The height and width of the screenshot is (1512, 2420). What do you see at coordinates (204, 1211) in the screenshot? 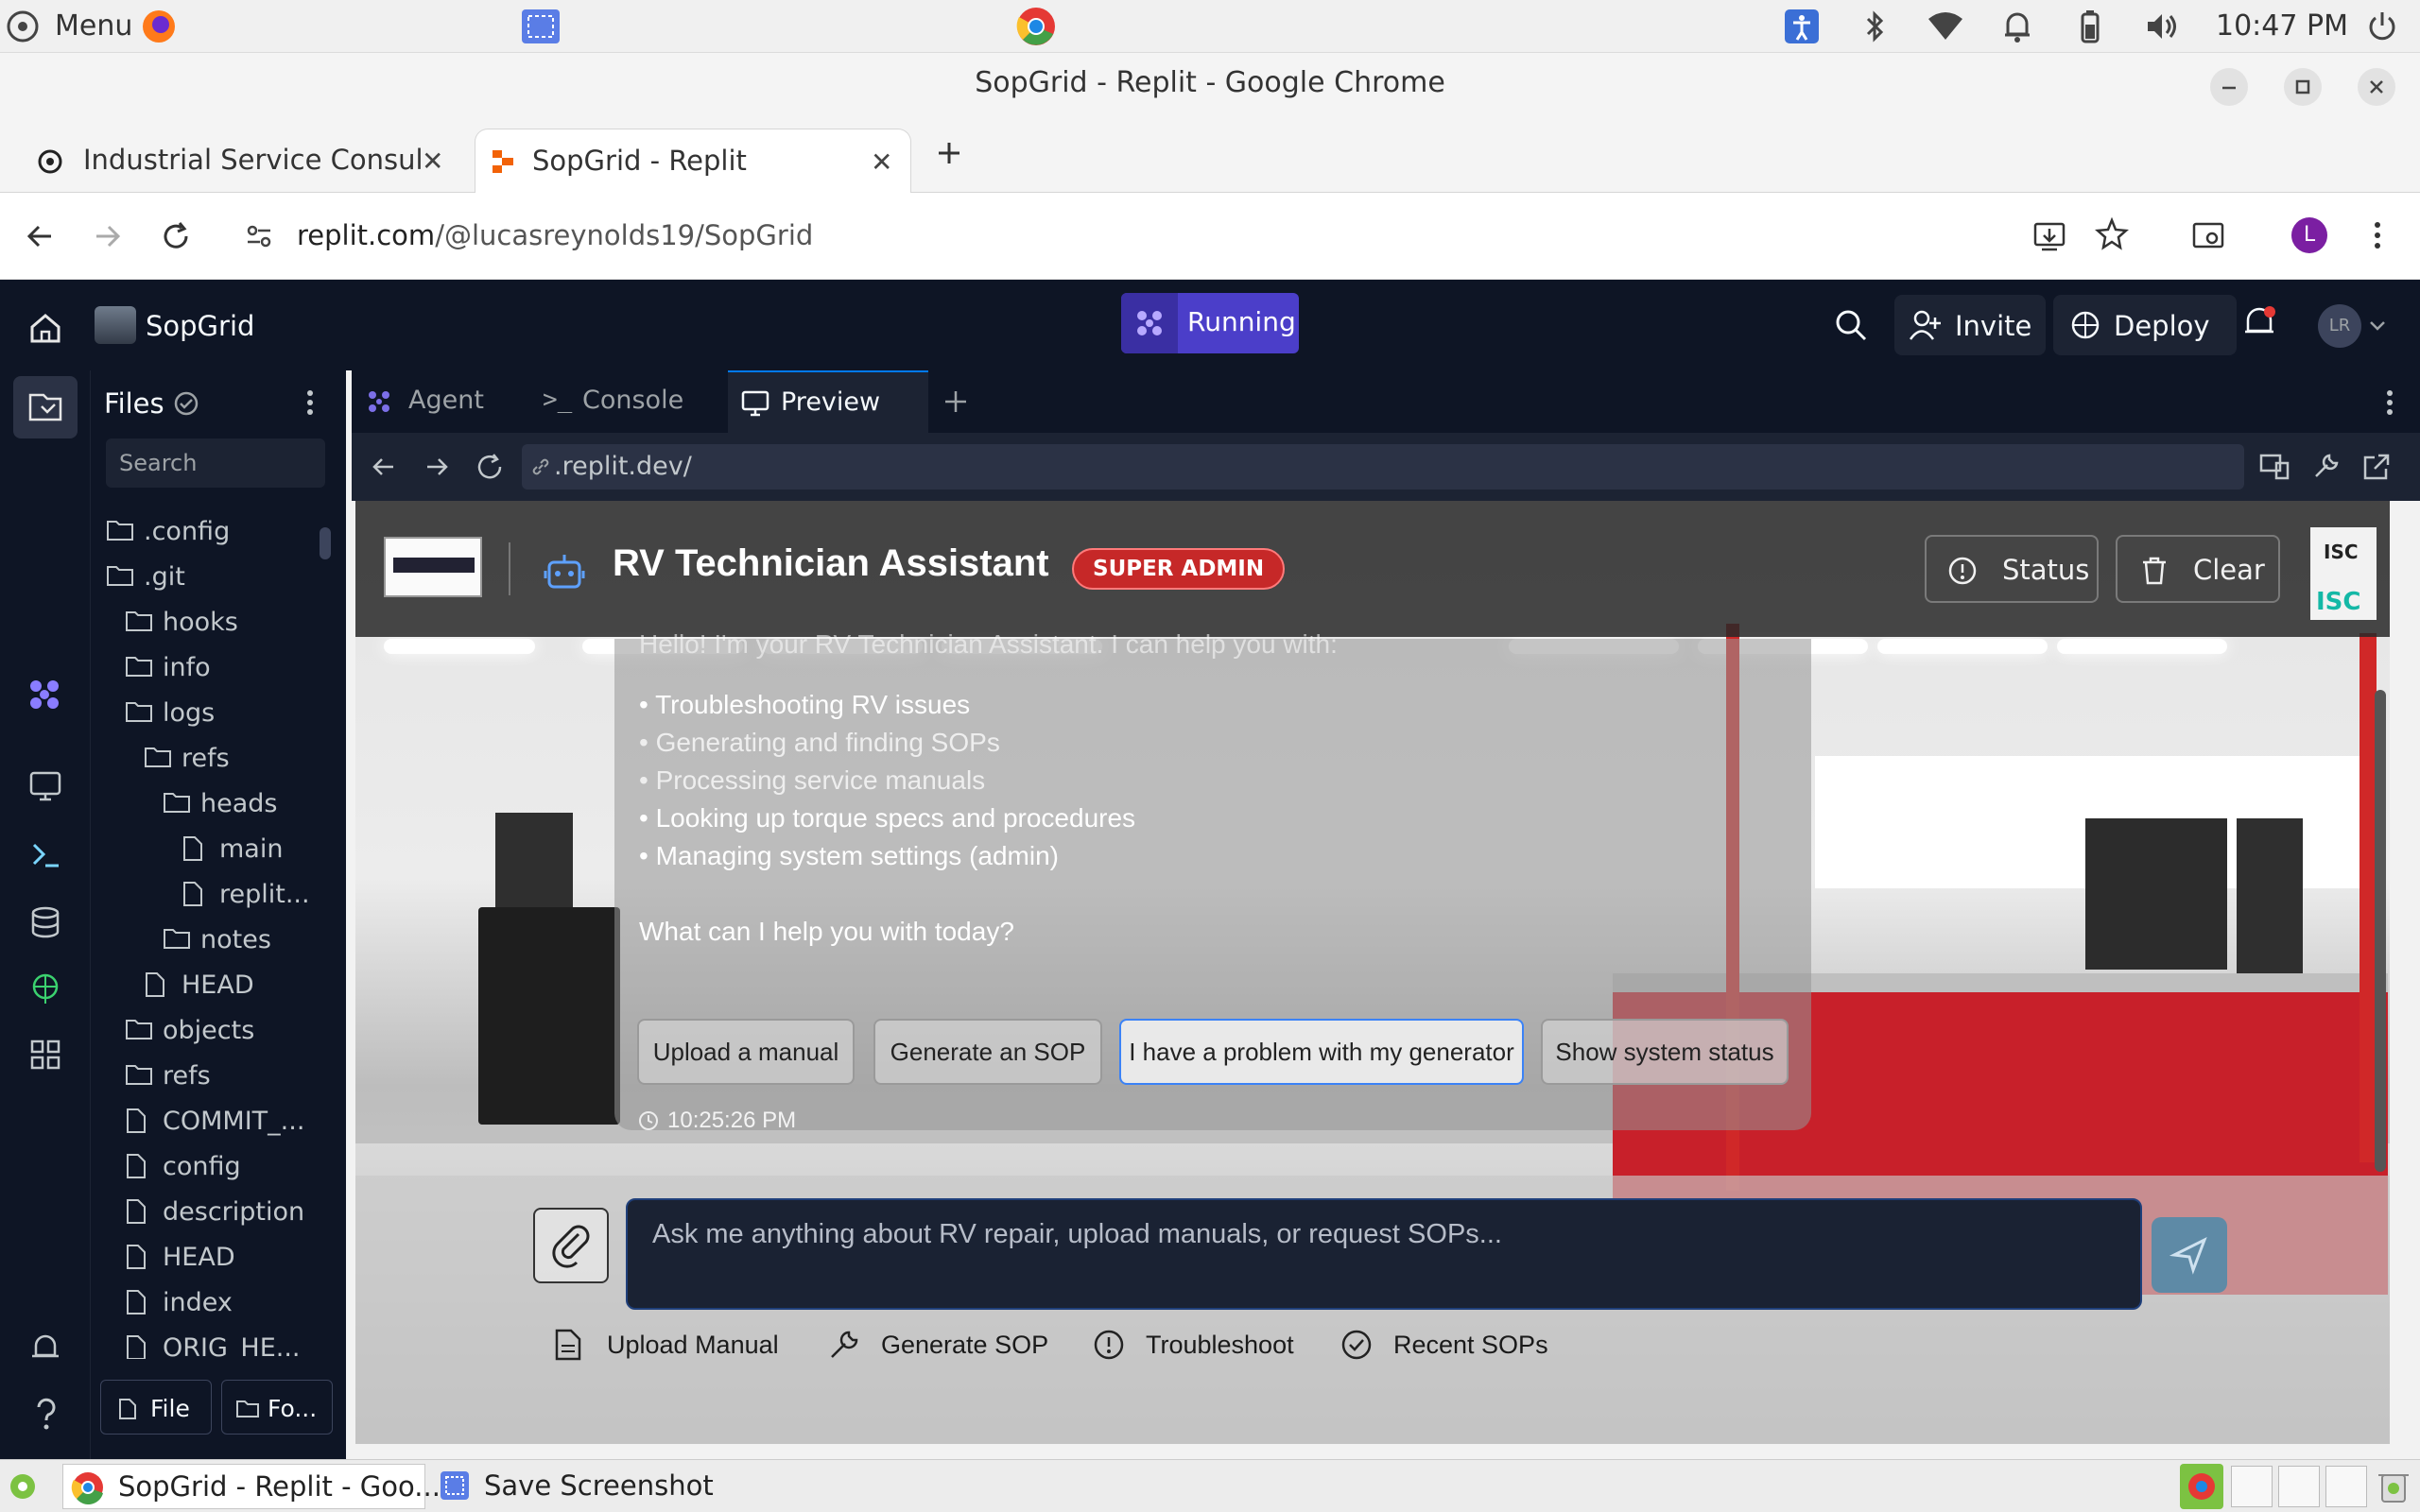
I see `tree-file: description` at bounding box center [204, 1211].